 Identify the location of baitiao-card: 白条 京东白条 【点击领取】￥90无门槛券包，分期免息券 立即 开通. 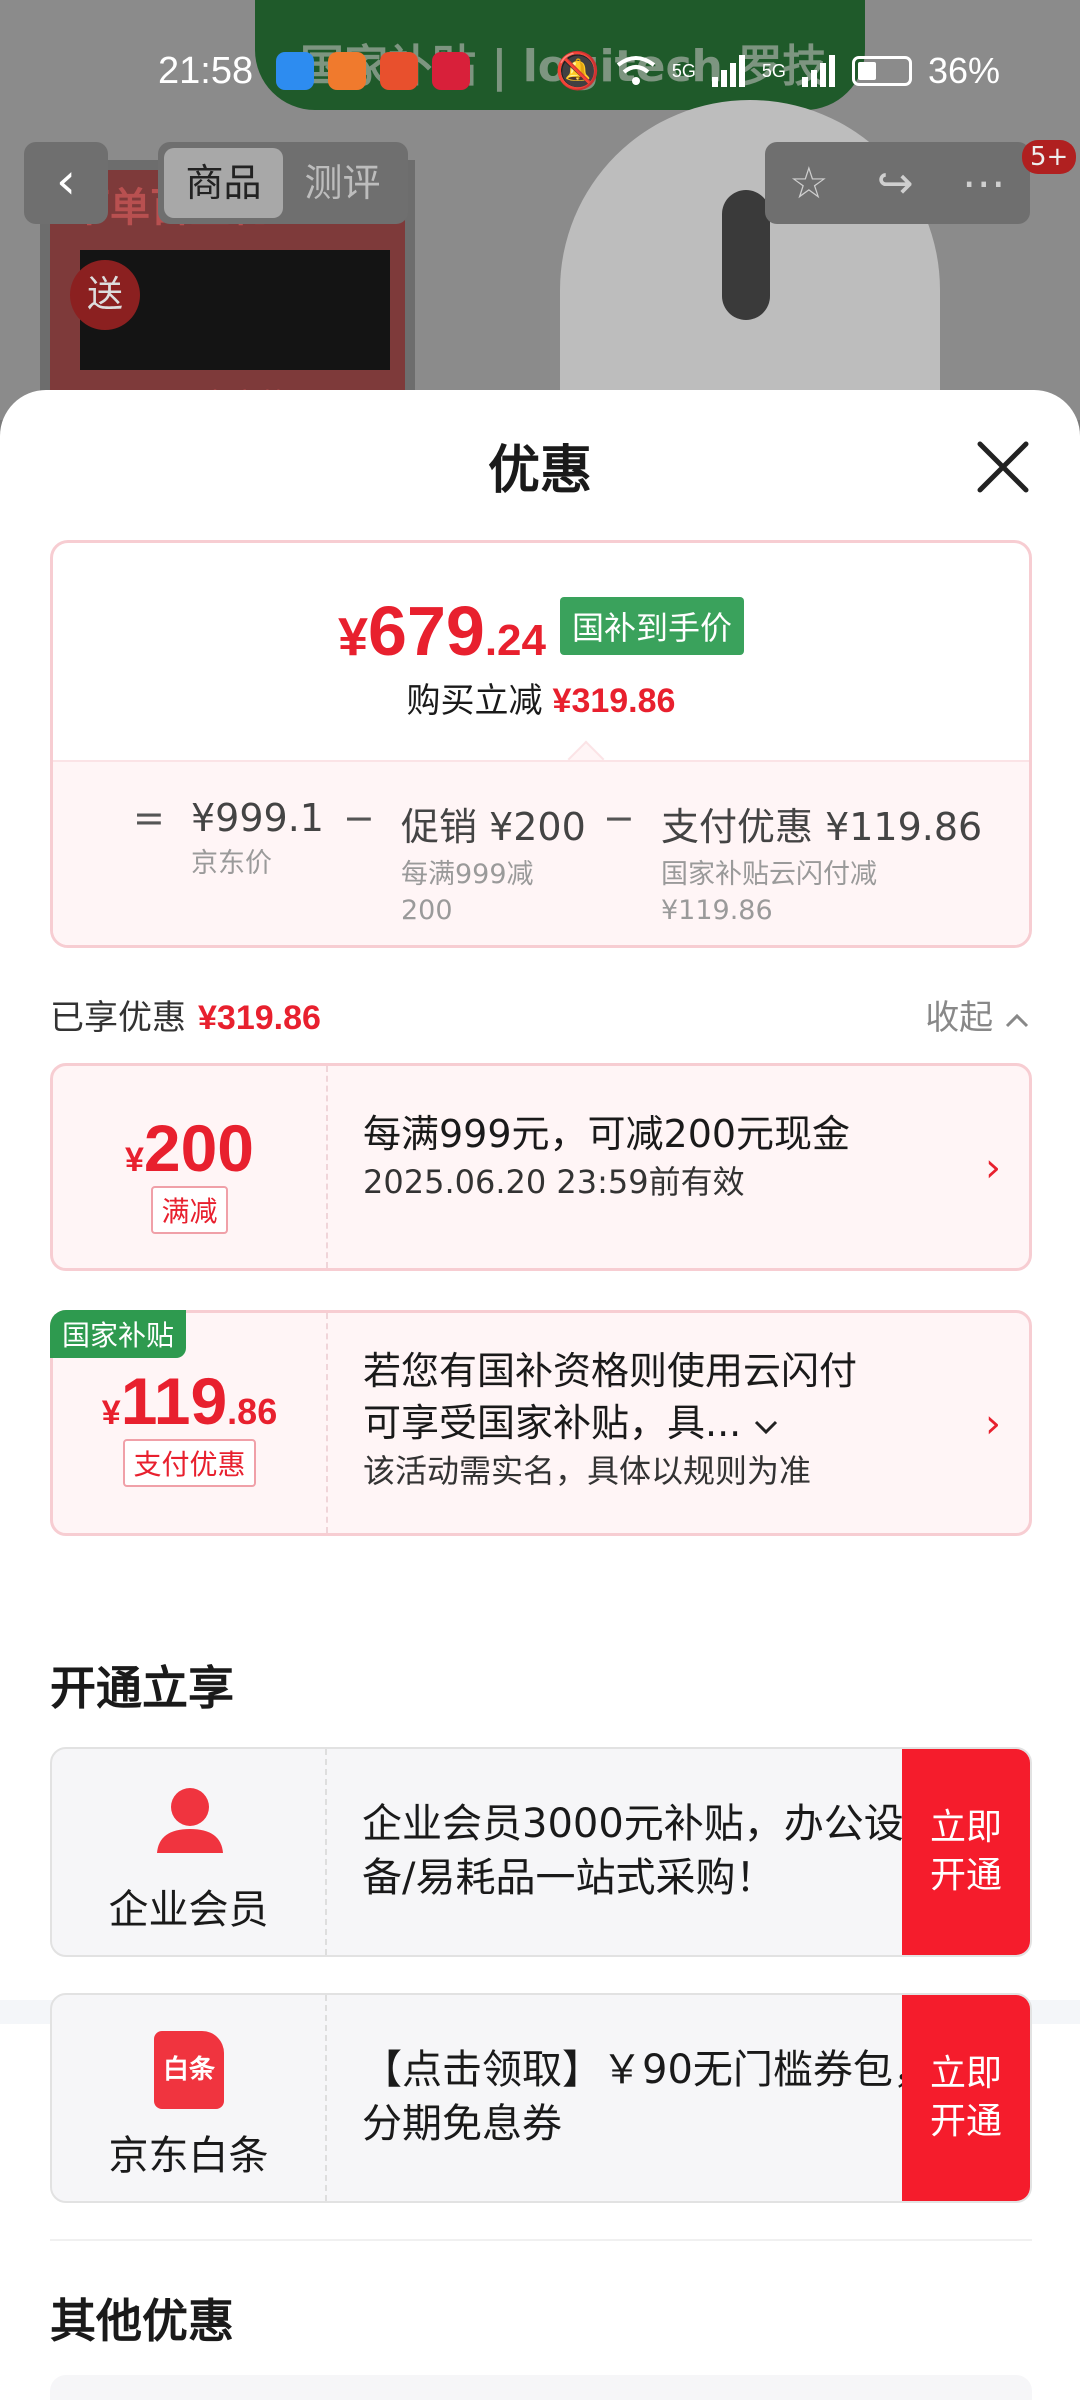
(541, 2098).